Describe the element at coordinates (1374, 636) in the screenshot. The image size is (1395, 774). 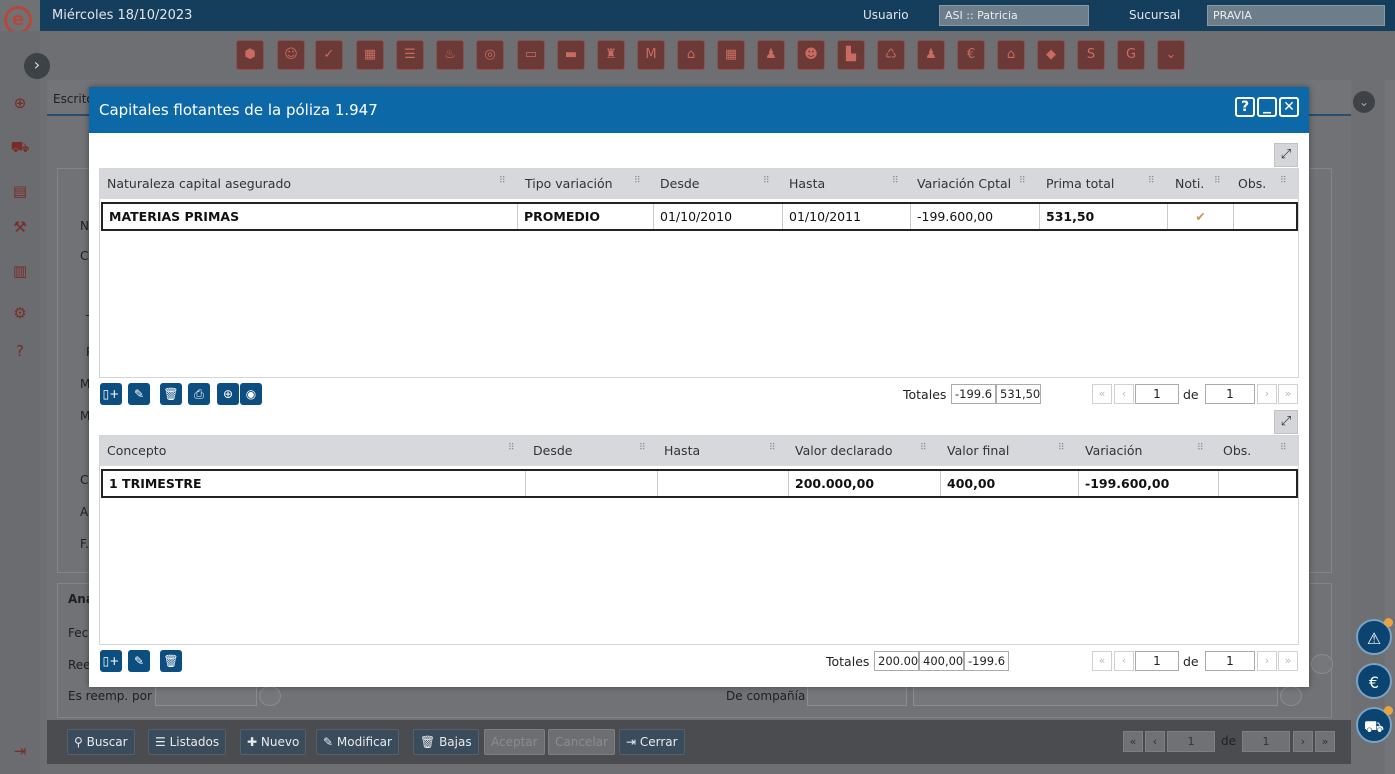
I see `alert-icon: ⚠` at that location.